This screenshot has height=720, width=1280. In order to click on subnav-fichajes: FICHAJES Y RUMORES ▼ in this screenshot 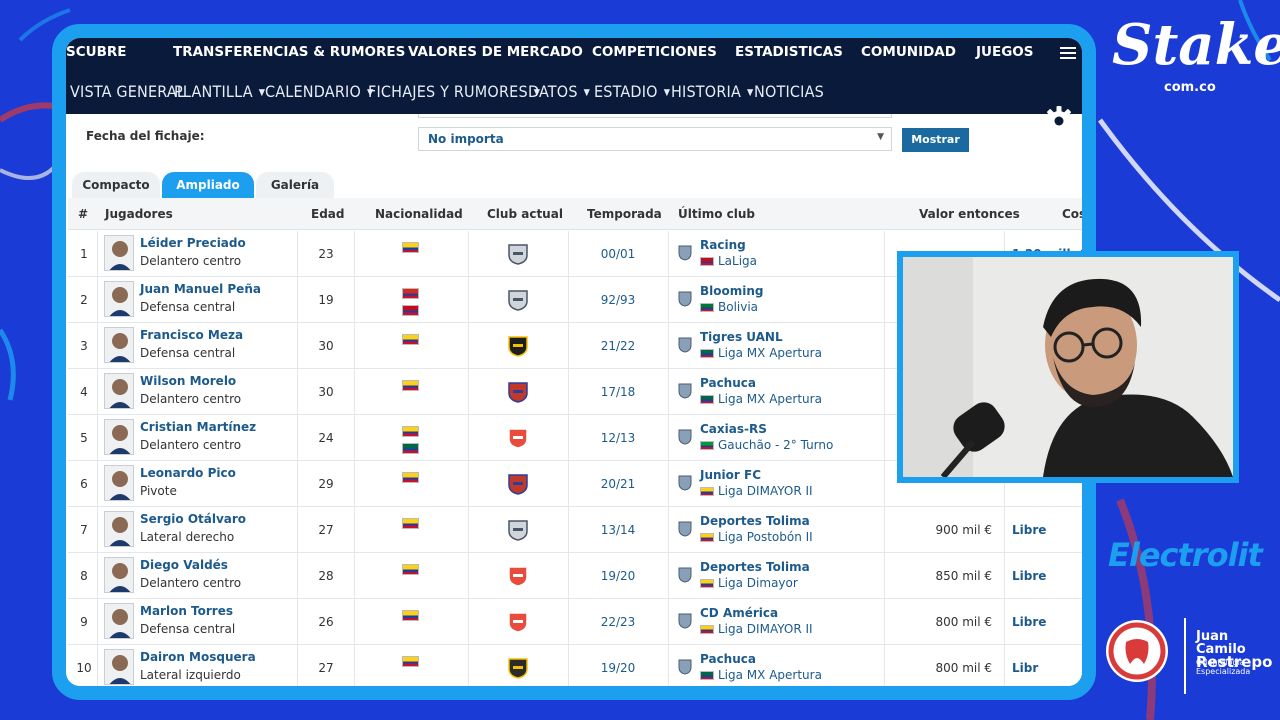, I will do `click(454, 91)`.